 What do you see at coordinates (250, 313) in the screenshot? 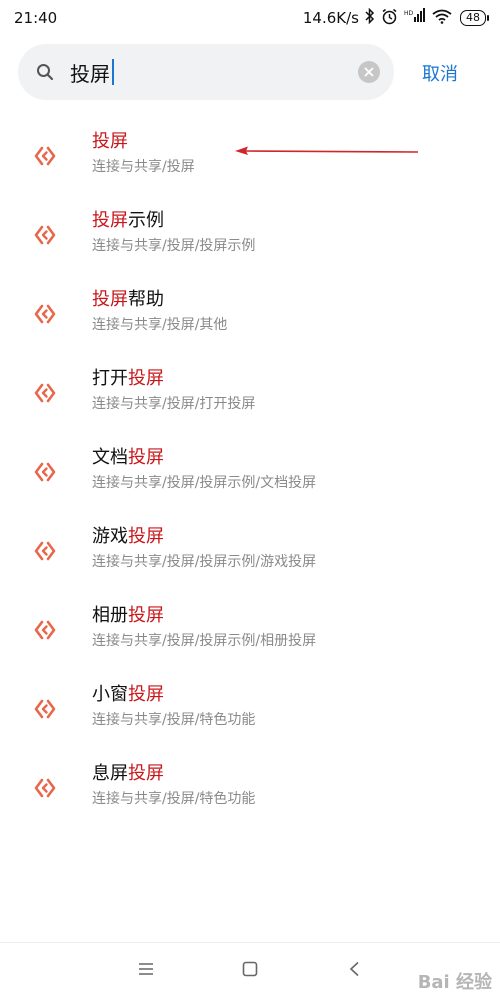
I see `search-result-item: 投屏帮助 连接与共享/投屏/其他` at bounding box center [250, 313].